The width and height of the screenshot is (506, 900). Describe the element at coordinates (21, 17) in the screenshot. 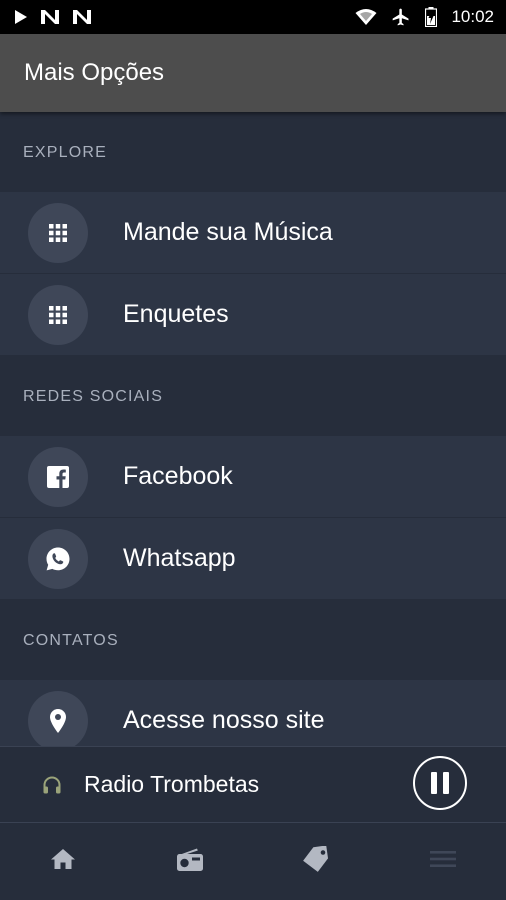

I see `play-store-icon` at that location.